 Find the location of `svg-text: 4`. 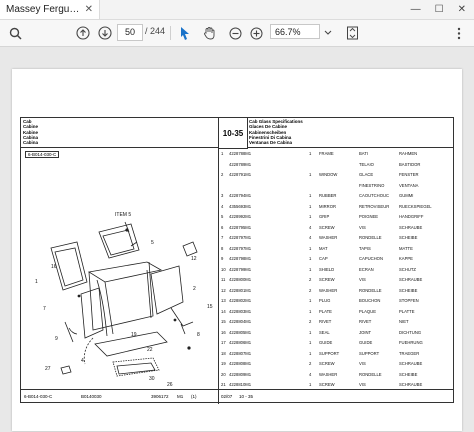

svg-text: 4 is located at coordinates (82, 361).